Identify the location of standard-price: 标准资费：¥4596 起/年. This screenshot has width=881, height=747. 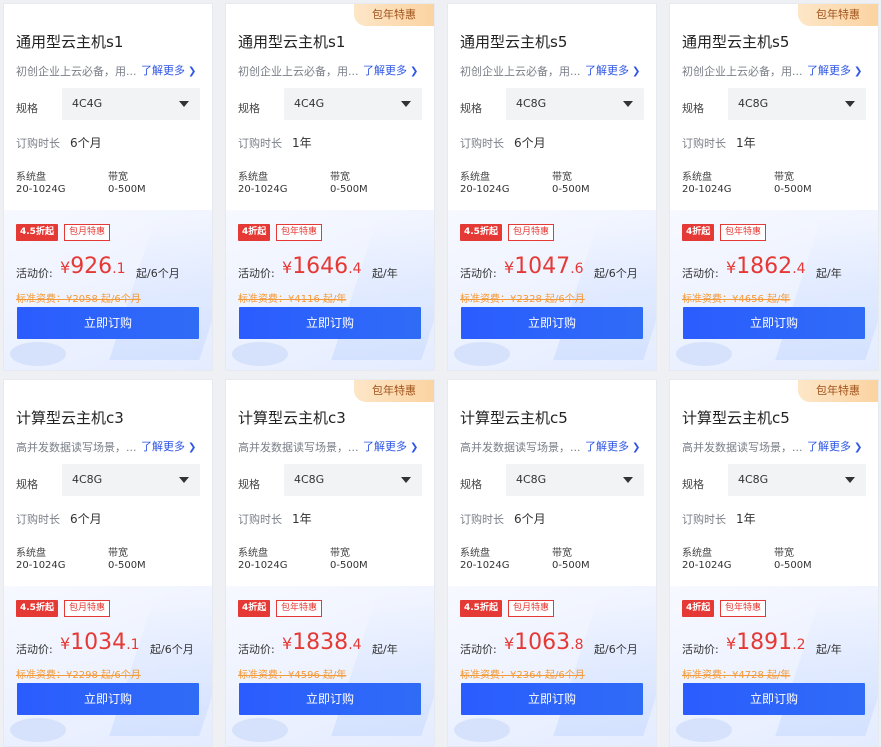
(292, 675).